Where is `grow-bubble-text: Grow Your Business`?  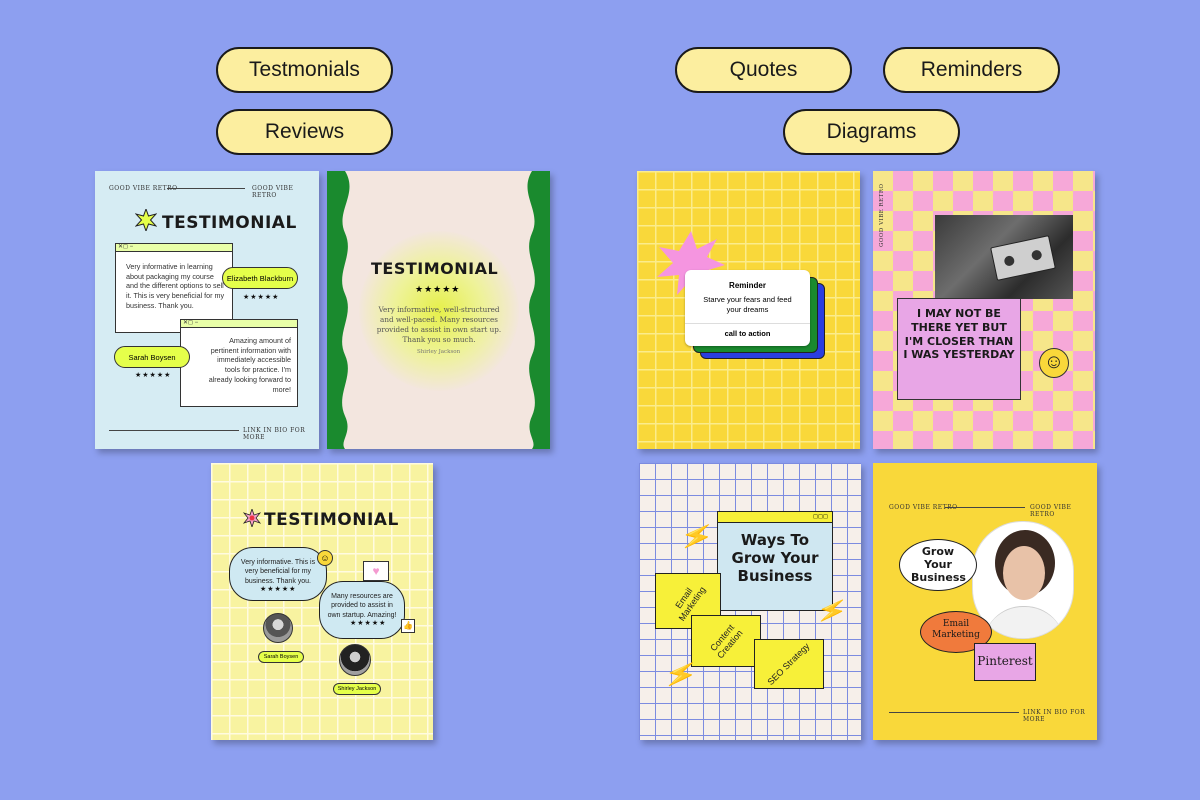 grow-bubble-text: Grow Your Business is located at coordinates (938, 565).